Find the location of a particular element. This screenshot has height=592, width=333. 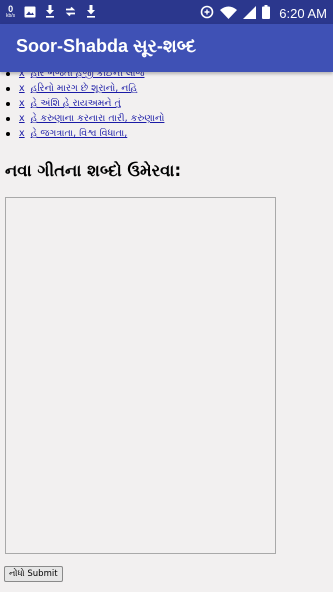

time-ampm: AM is located at coordinates (317, 13).